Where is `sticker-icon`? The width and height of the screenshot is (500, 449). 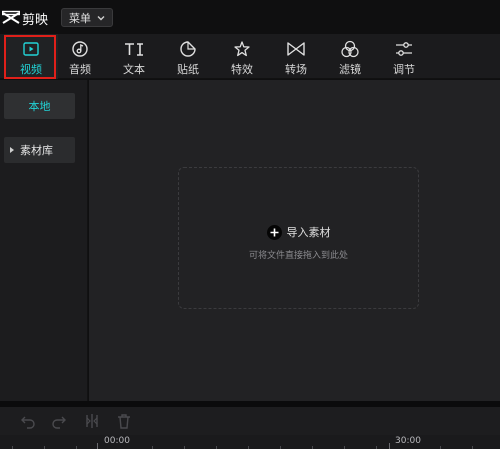 sticker-icon is located at coordinates (188, 49).